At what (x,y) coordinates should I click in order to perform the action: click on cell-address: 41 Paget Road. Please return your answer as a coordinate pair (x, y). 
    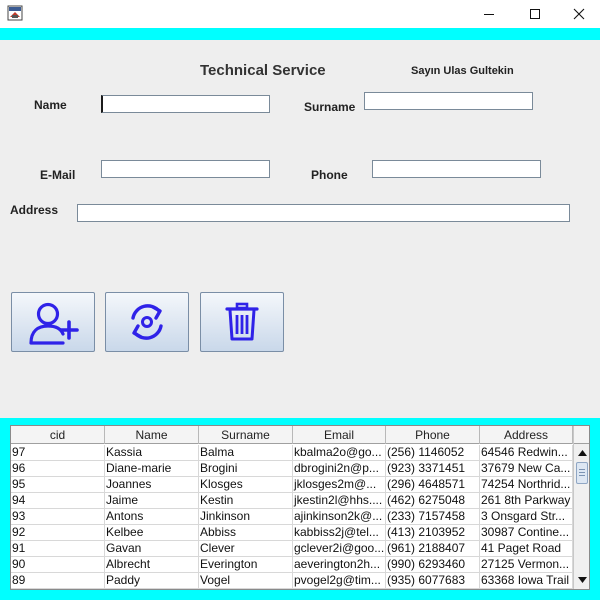
    Looking at the image, I should click on (526, 549).